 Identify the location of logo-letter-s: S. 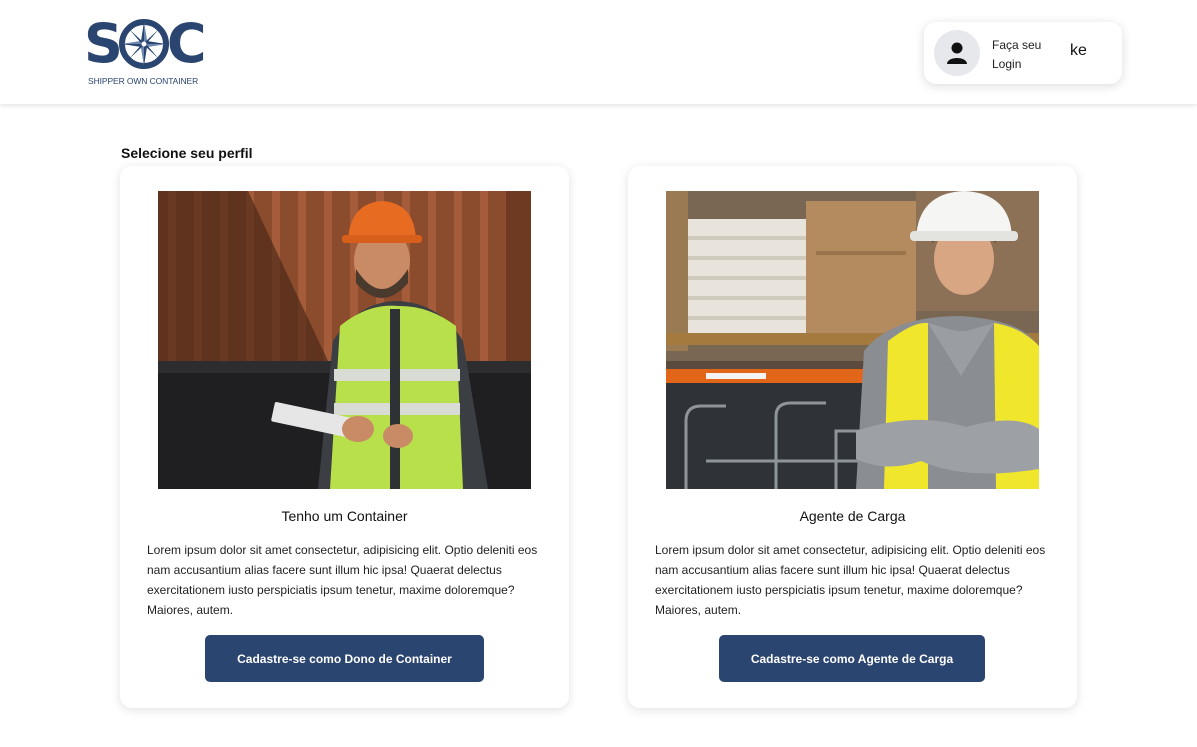
(103, 43).